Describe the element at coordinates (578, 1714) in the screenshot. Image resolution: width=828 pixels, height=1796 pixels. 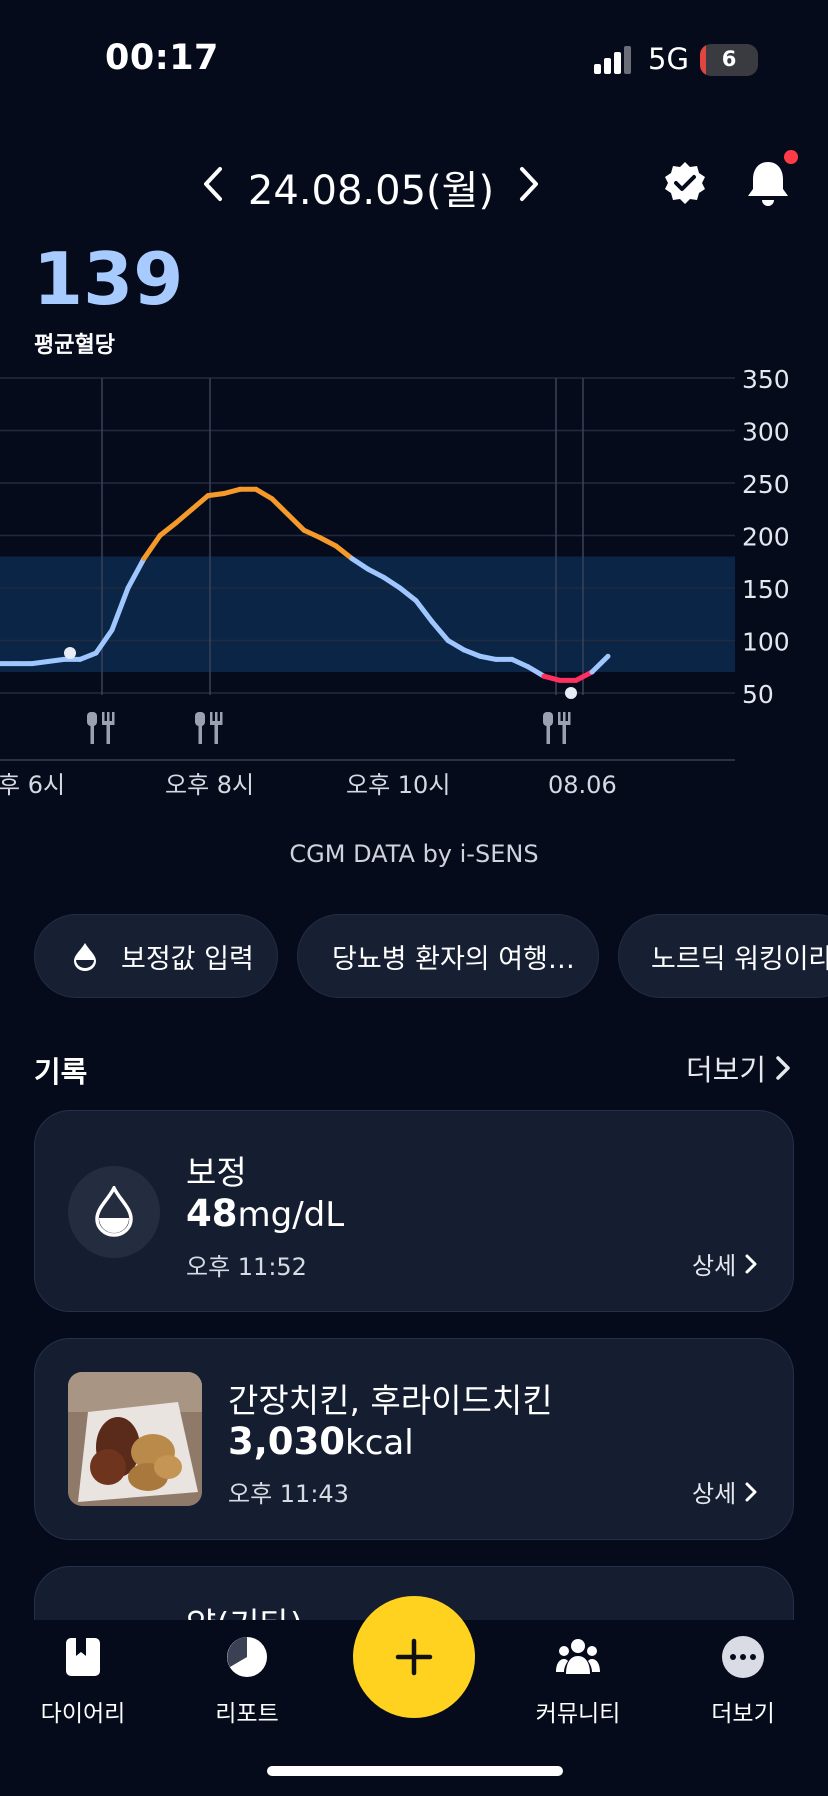
I see `nav-label: 커뮤니티` at that location.